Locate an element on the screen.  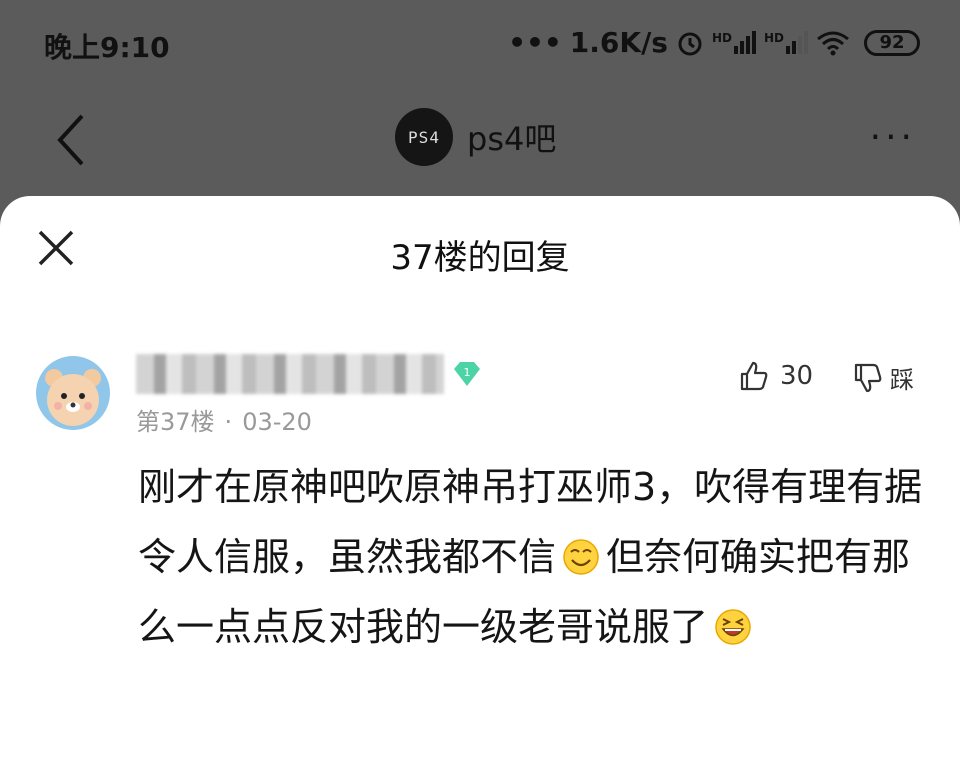
level-badge-icon: 1 is located at coordinates (467, 374).